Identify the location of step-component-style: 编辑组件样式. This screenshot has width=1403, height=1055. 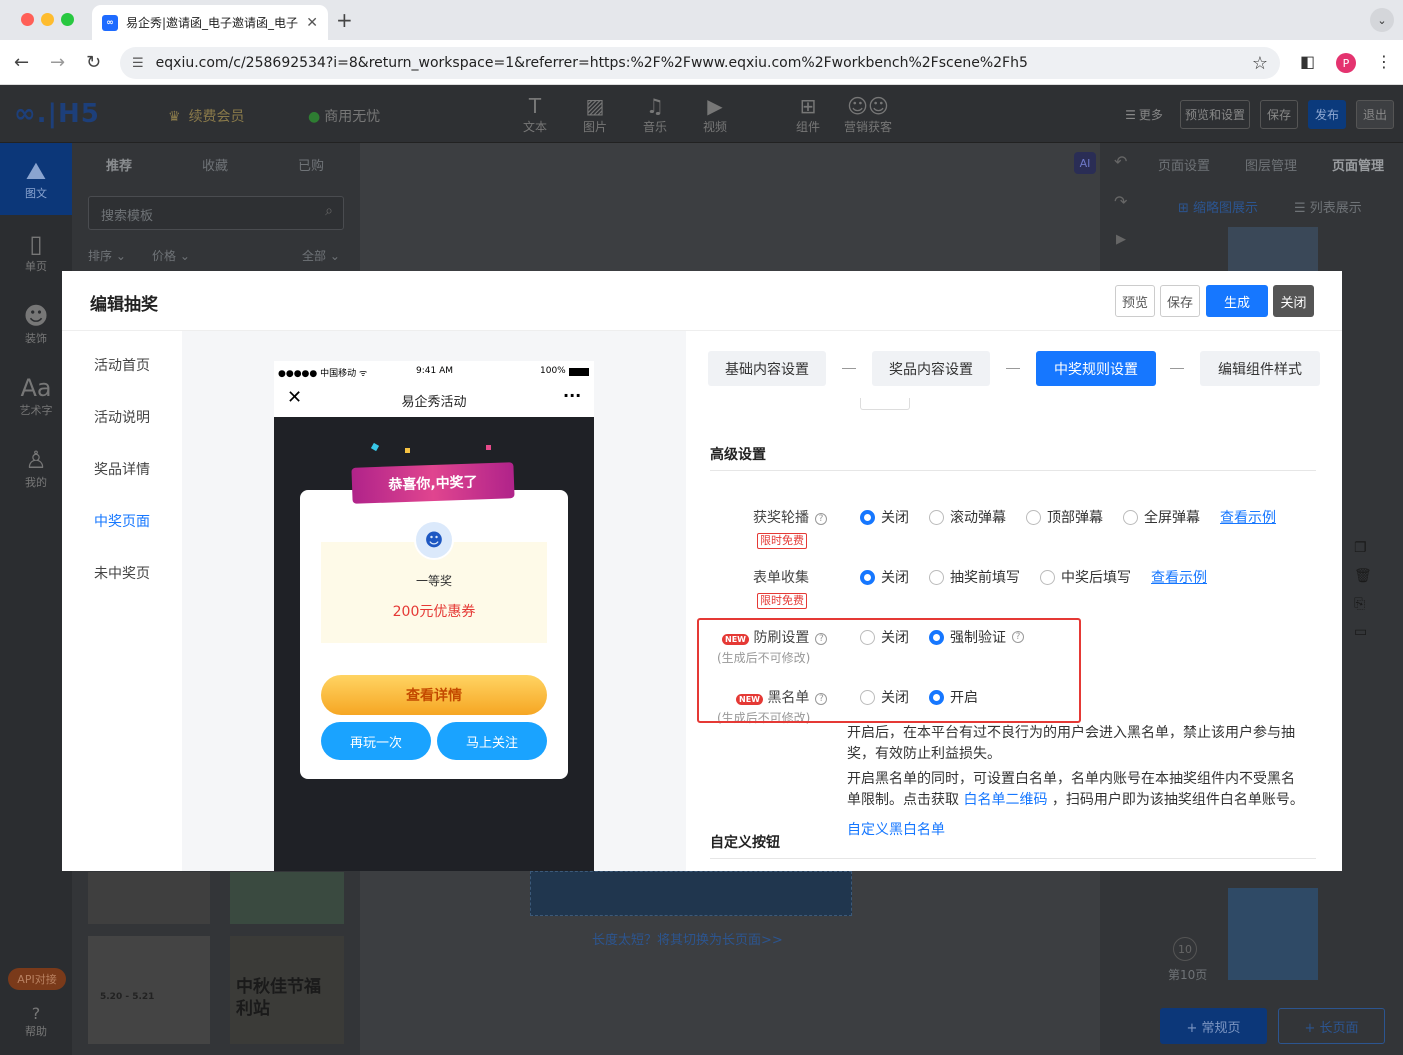
(1260, 368).